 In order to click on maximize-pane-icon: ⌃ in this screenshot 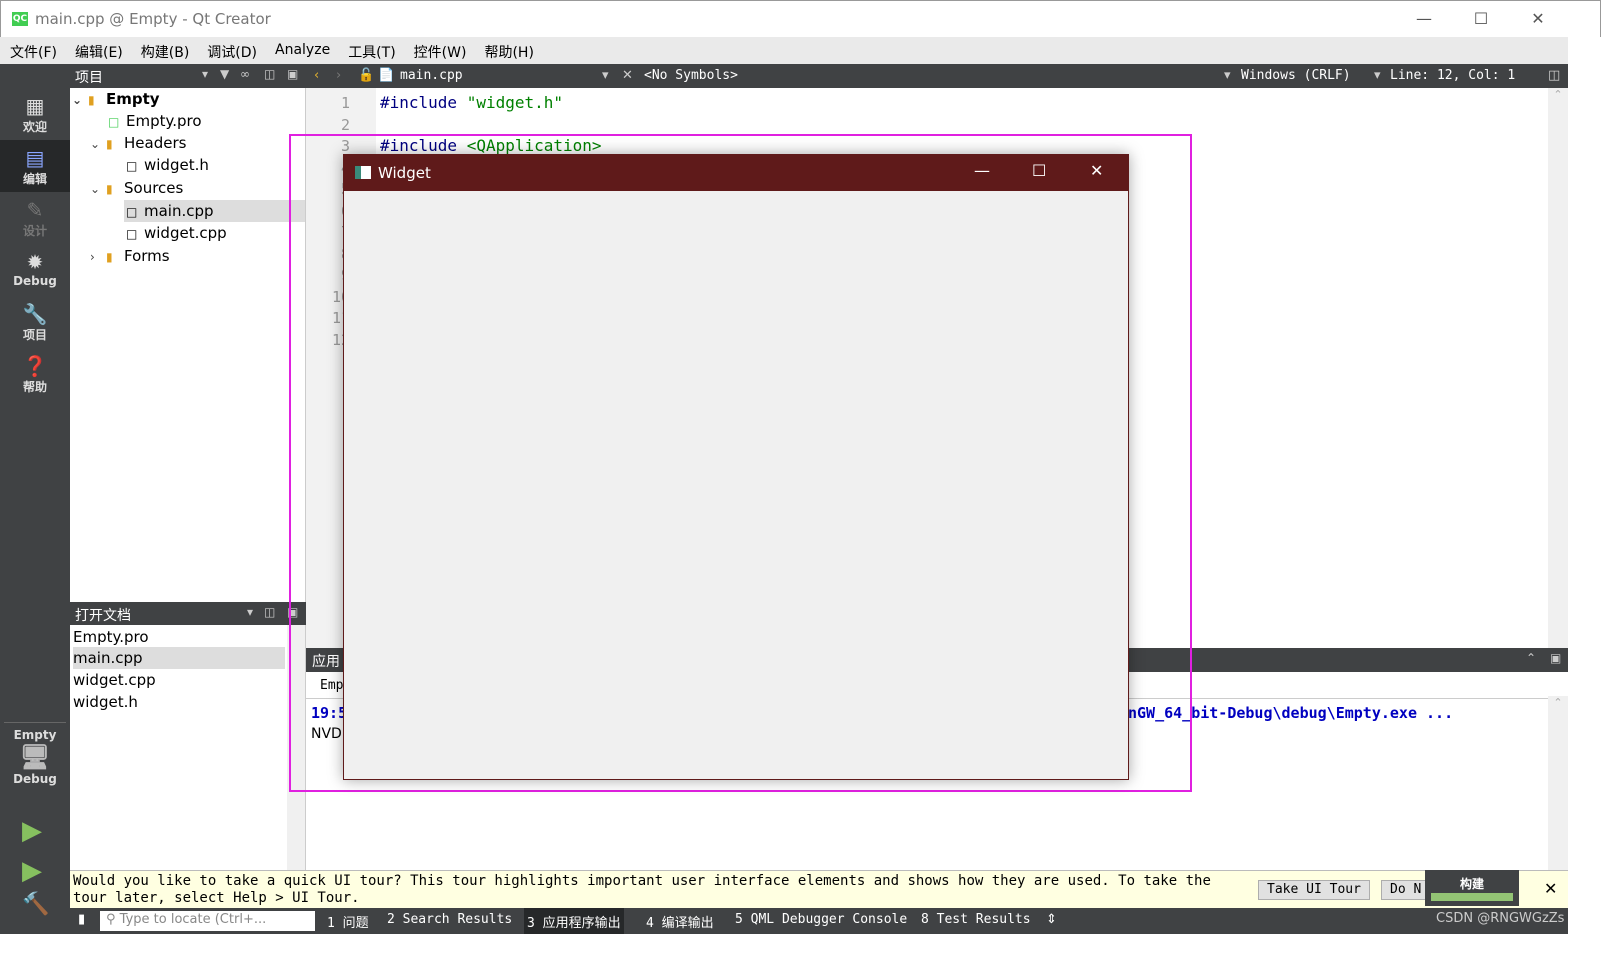, I will do `click(1531, 658)`.